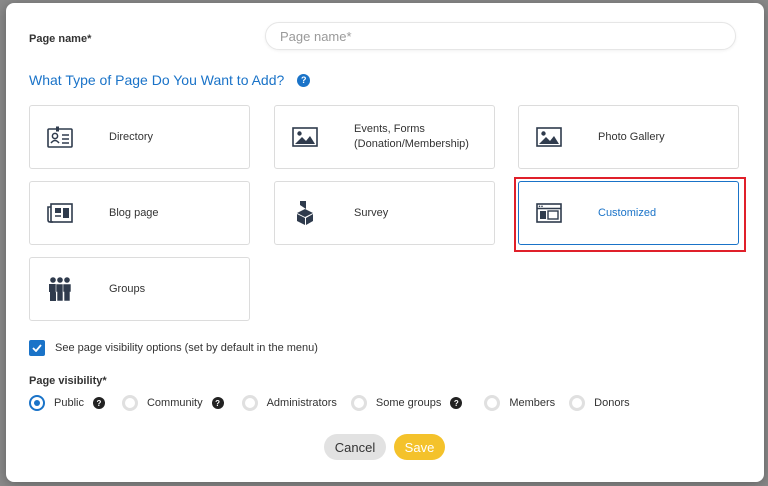  Describe the element at coordinates (127, 288) in the screenshot. I see `page-type-label: Groups` at that location.